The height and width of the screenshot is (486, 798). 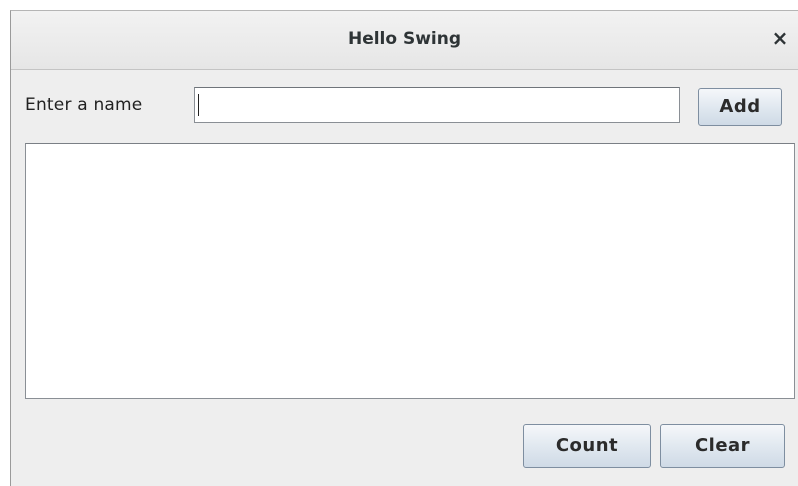 What do you see at coordinates (780, 38) in the screenshot?
I see `close-icon: ×` at bounding box center [780, 38].